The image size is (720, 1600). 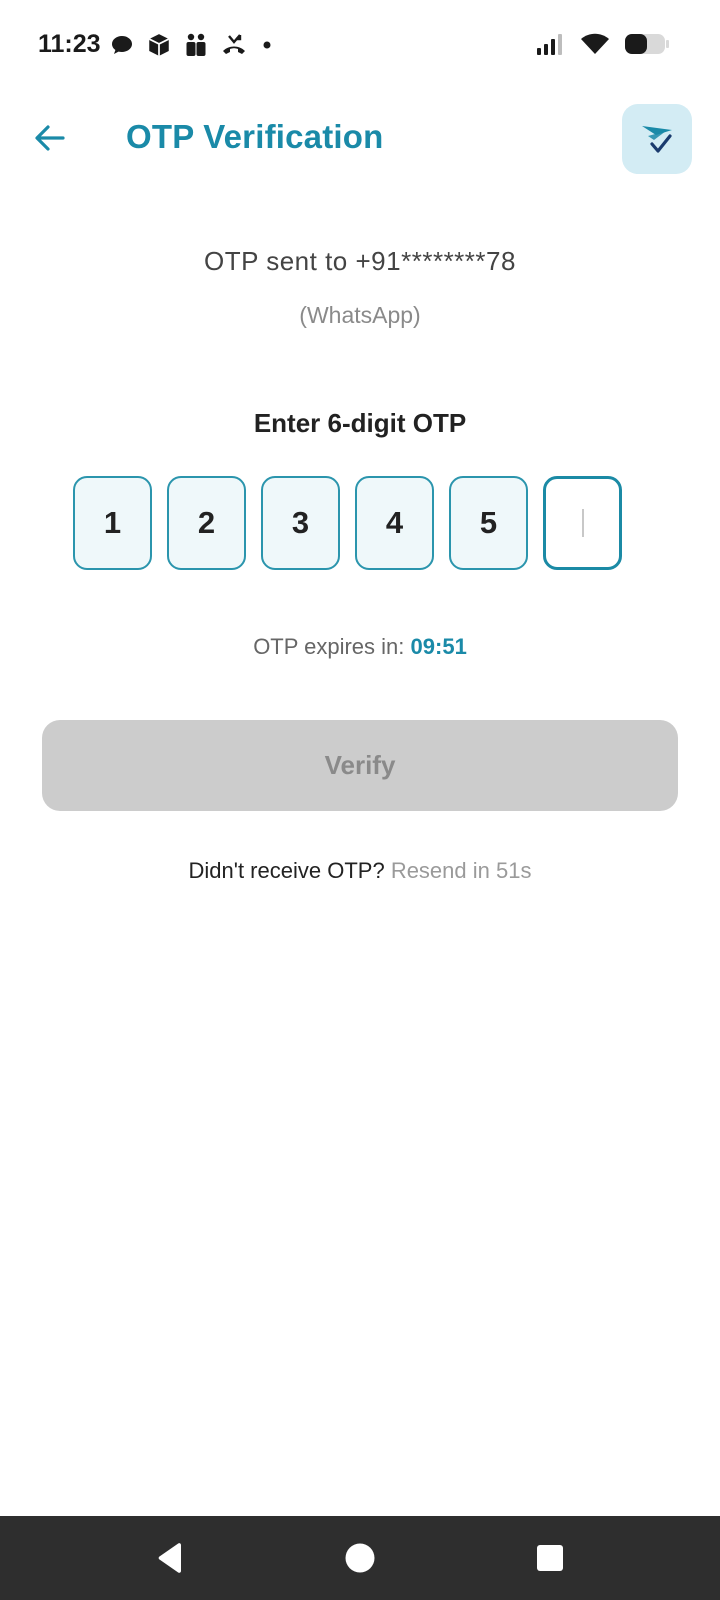 I want to click on package-icon, so click(x=159, y=45).